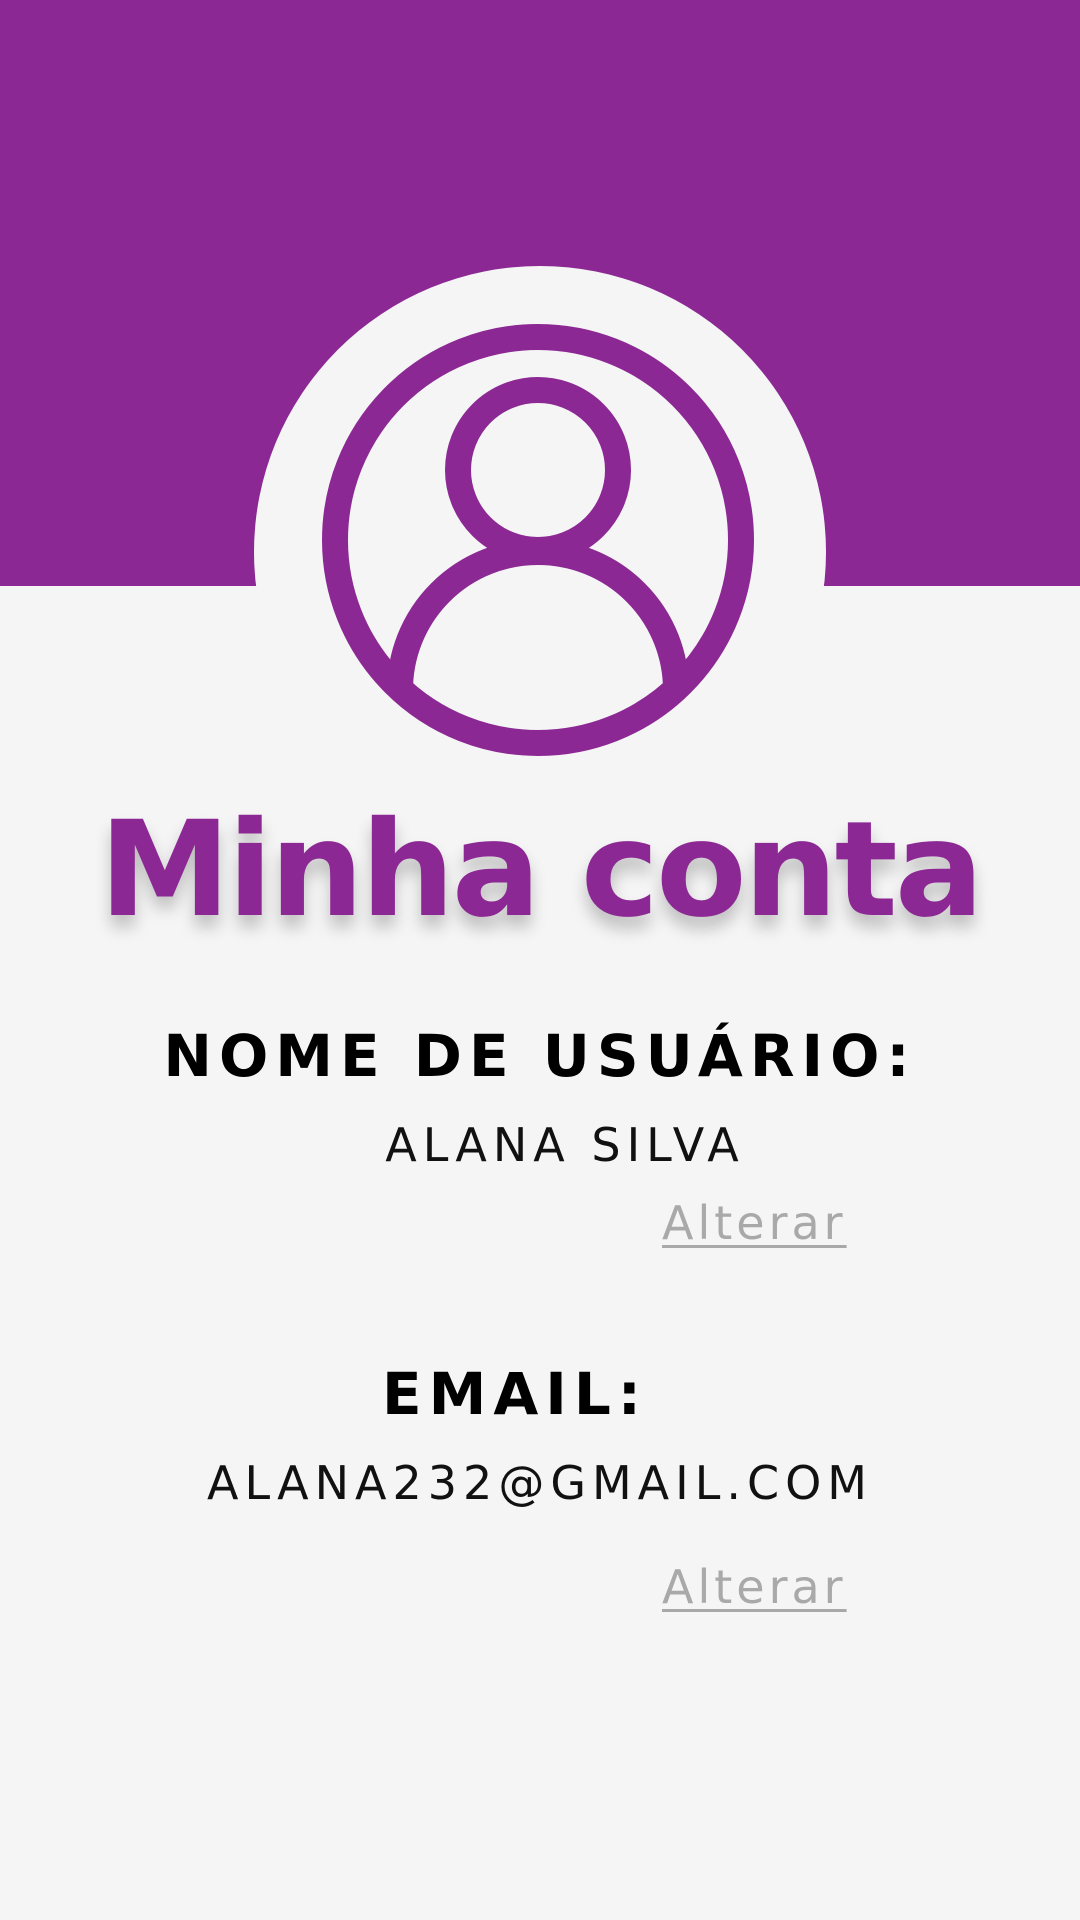  I want to click on user-circle-icon, so click(538, 540).